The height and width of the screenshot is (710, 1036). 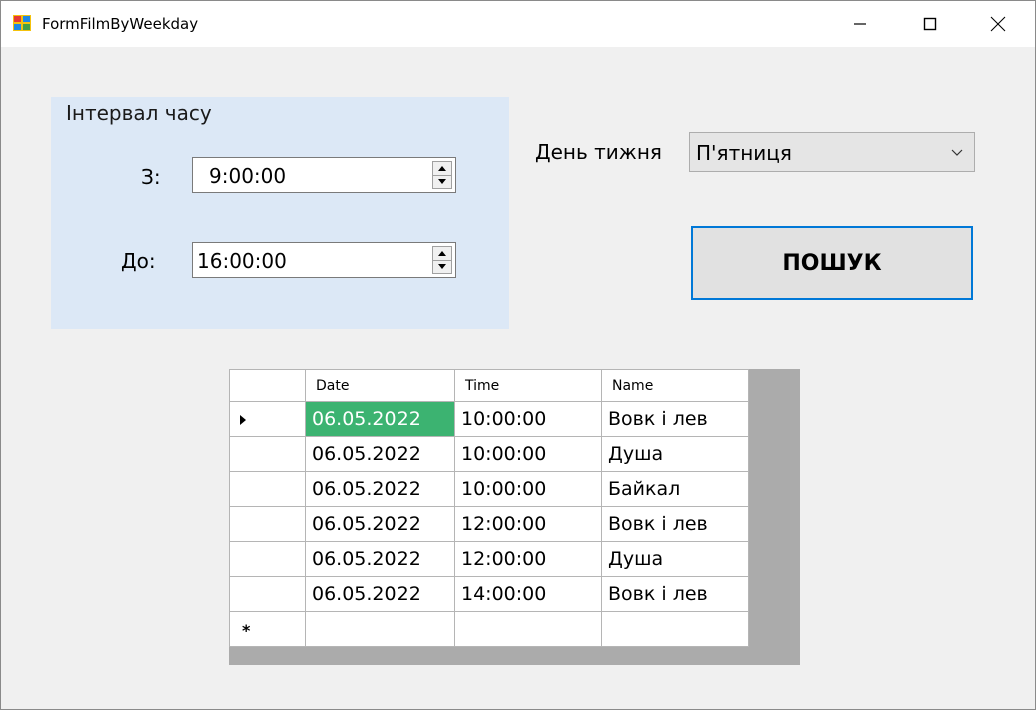 What do you see at coordinates (243, 420) in the screenshot?
I see `row-pointer-icon` at bounding box center [243, 420].